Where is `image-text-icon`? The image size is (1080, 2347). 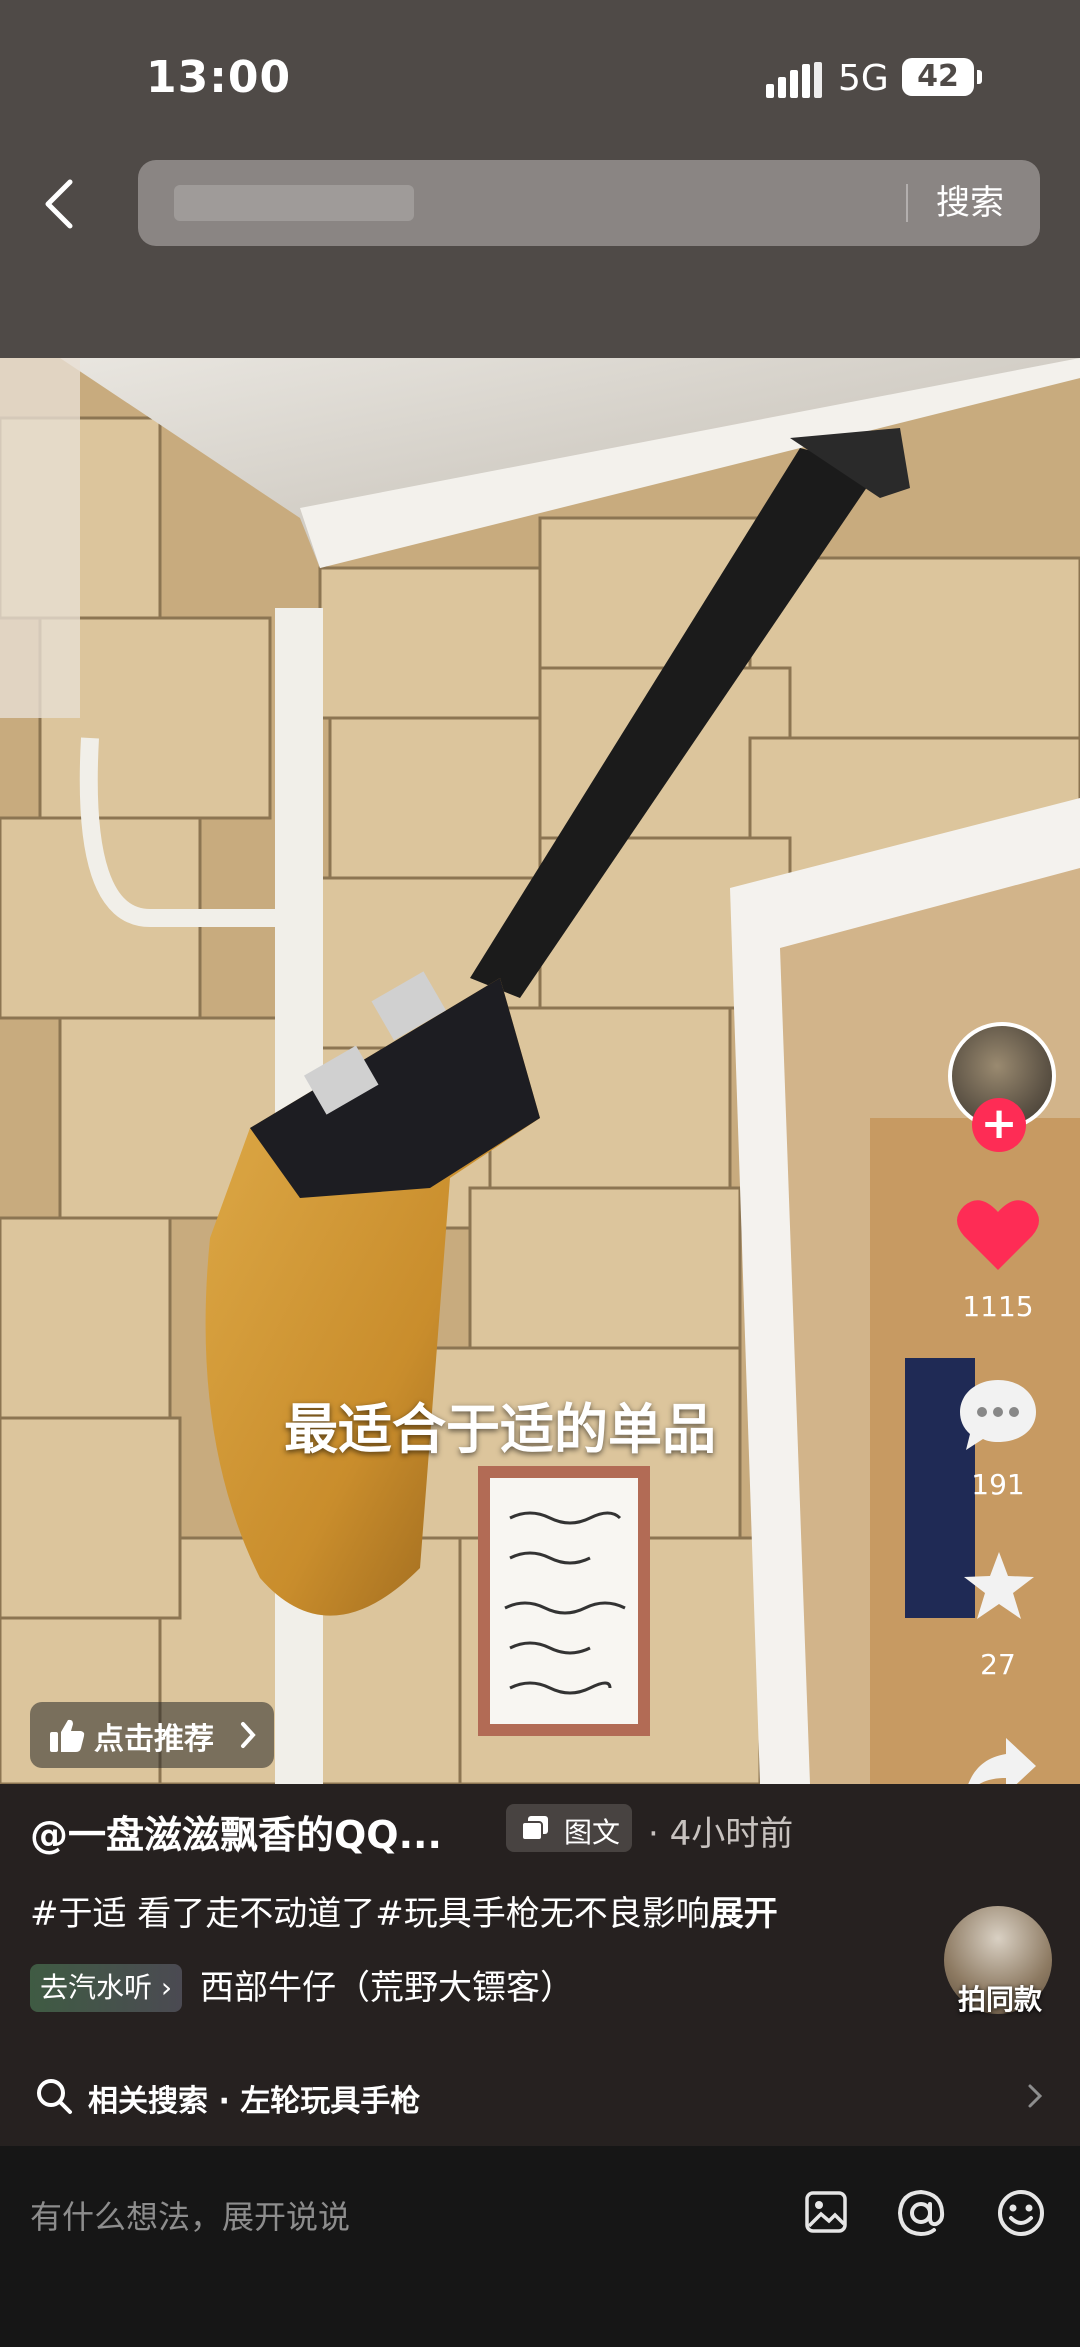 image-text-icon is located at coordinates (534, 1828).